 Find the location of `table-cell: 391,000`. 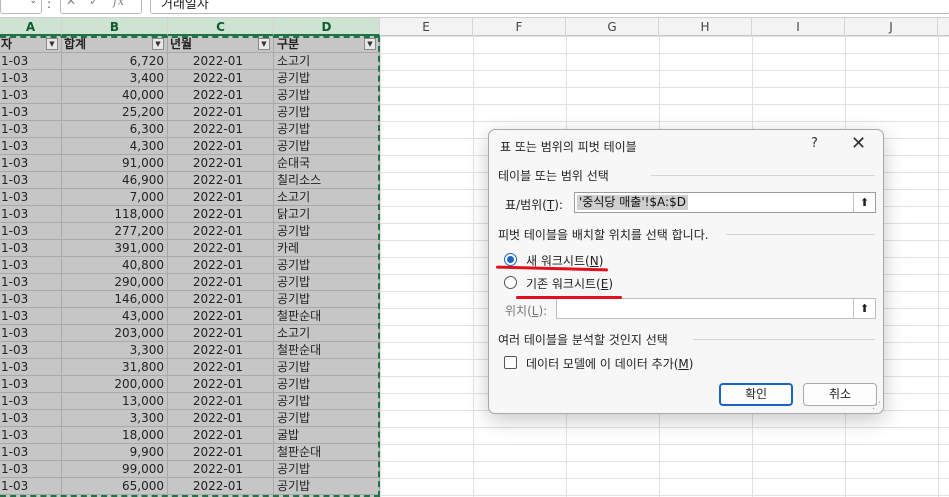

table-cell: 391,000 is located at coordinates (115, 248).